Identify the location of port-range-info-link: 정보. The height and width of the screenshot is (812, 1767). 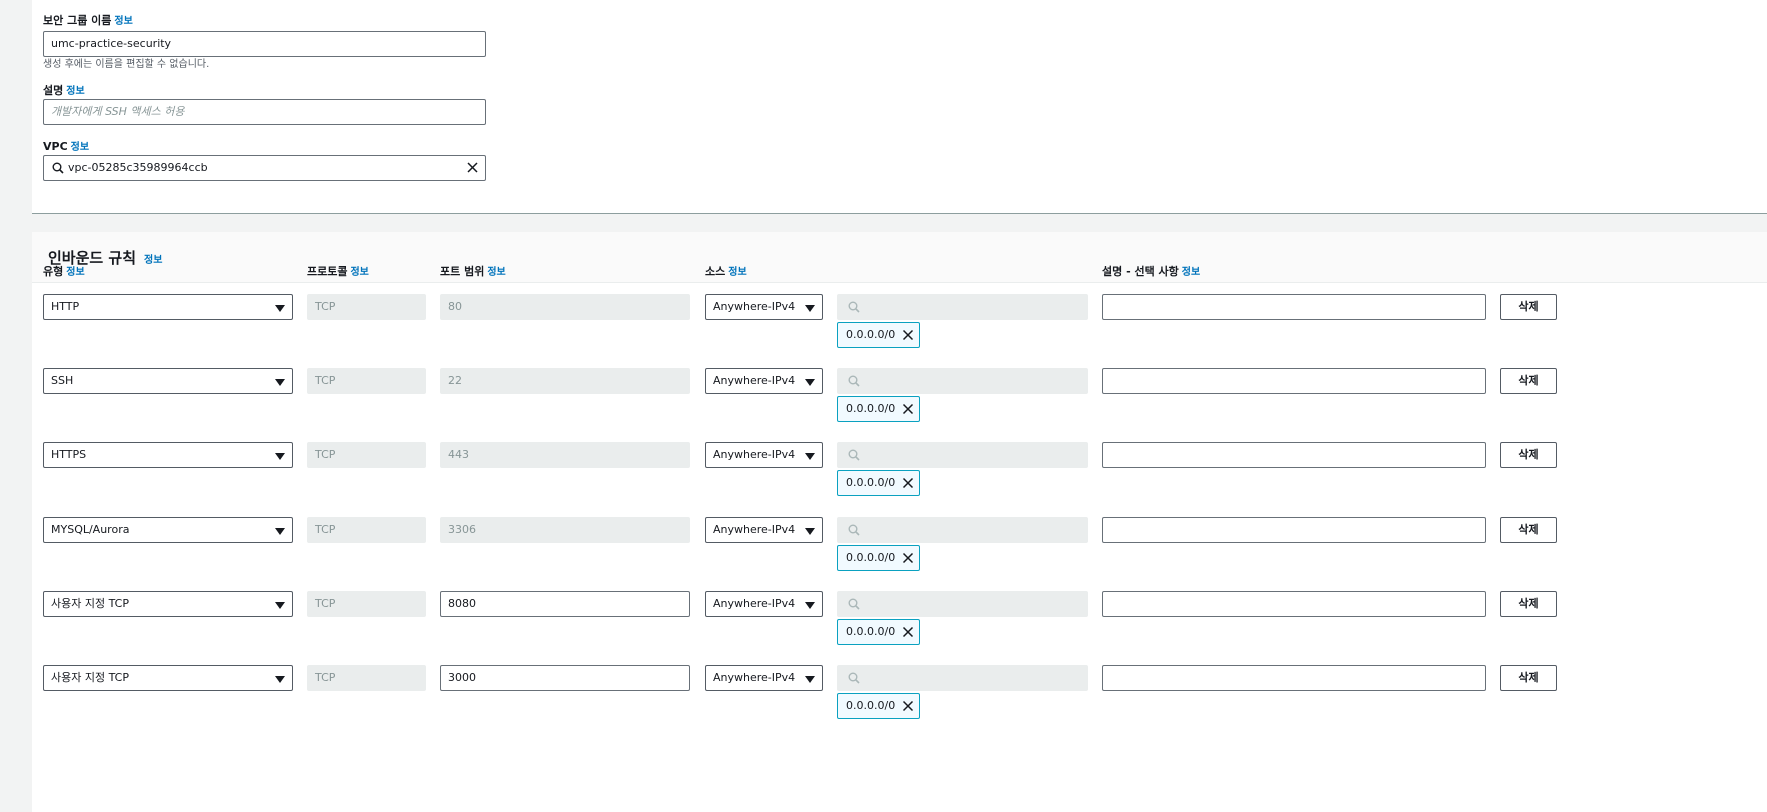
(496, 272).